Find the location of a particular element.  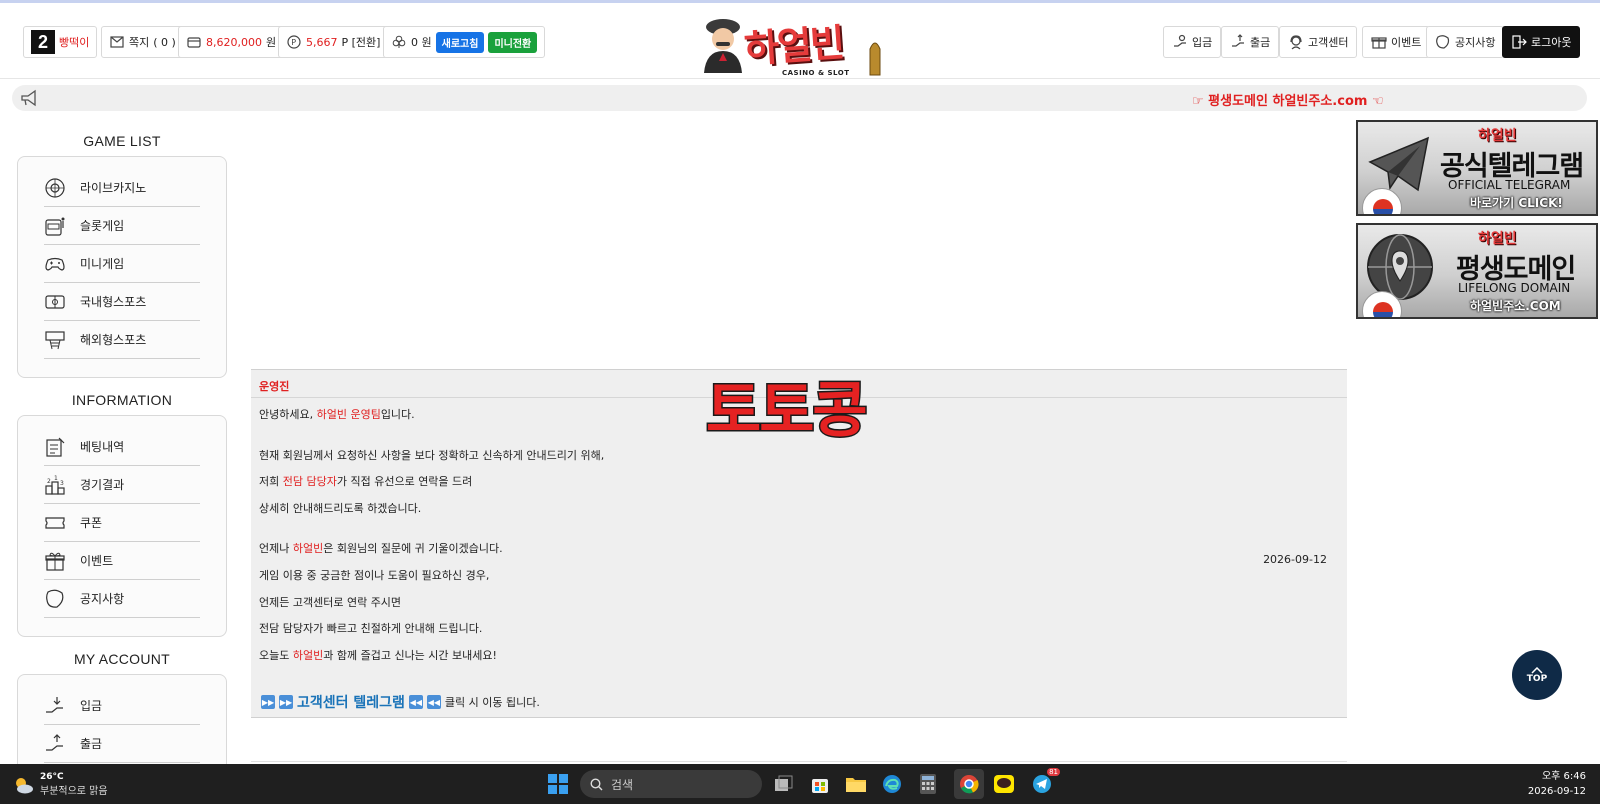

temperature: 26°C is located at coordinates (52, 777).